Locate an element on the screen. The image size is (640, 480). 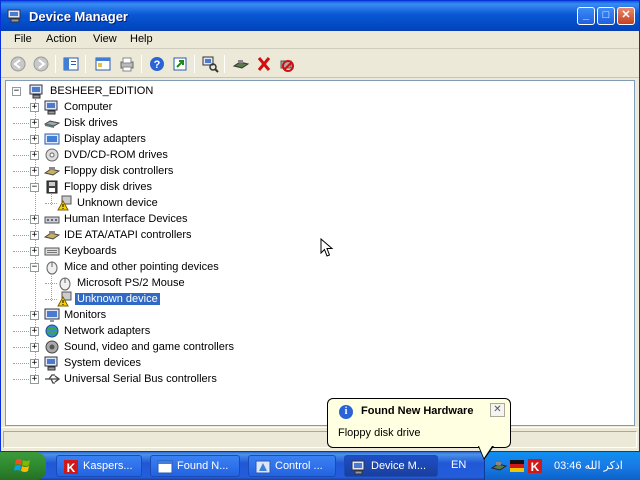
tree-node-label: Monitors is located at coordinates (85, 315).